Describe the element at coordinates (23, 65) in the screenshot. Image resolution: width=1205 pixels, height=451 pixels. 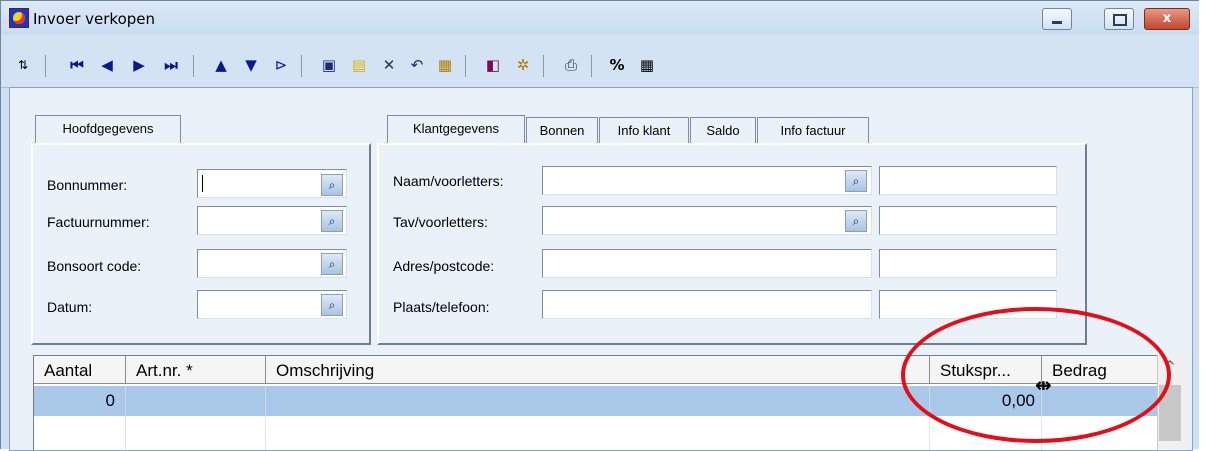
I see `sort-icon: ⇅` at that location.